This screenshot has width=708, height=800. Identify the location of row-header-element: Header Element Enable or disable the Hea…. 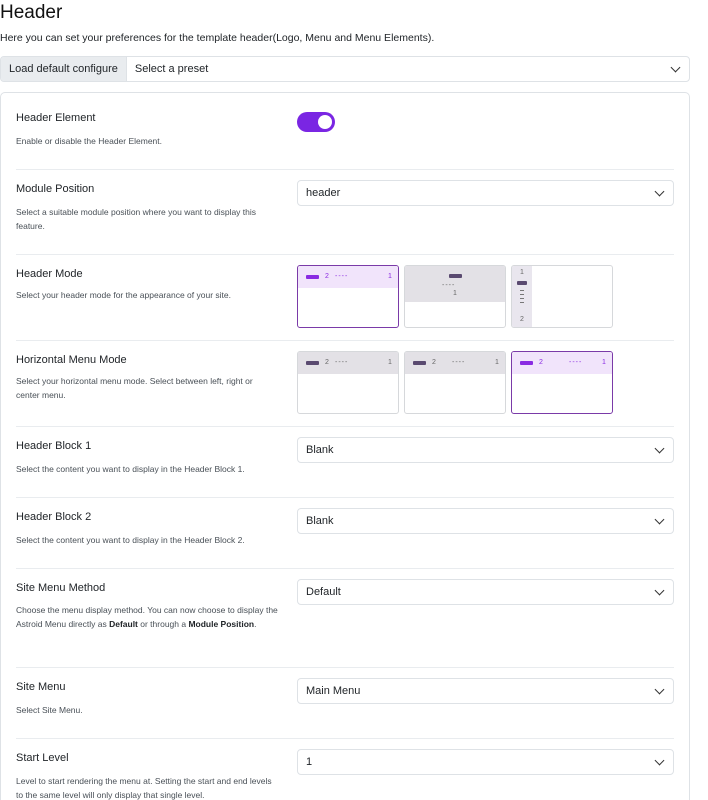
(345, 131).